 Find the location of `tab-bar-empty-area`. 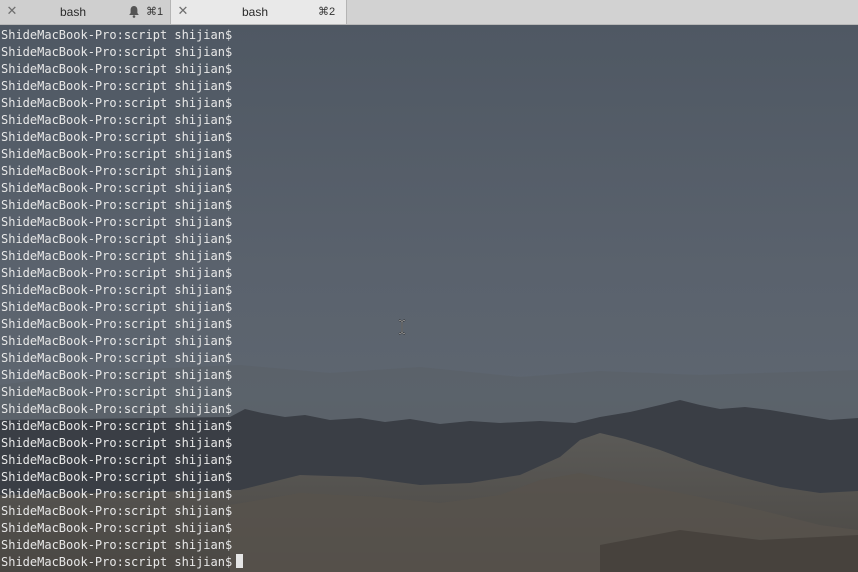

tab-bar-empty-area is located at coordinates (602, 12).